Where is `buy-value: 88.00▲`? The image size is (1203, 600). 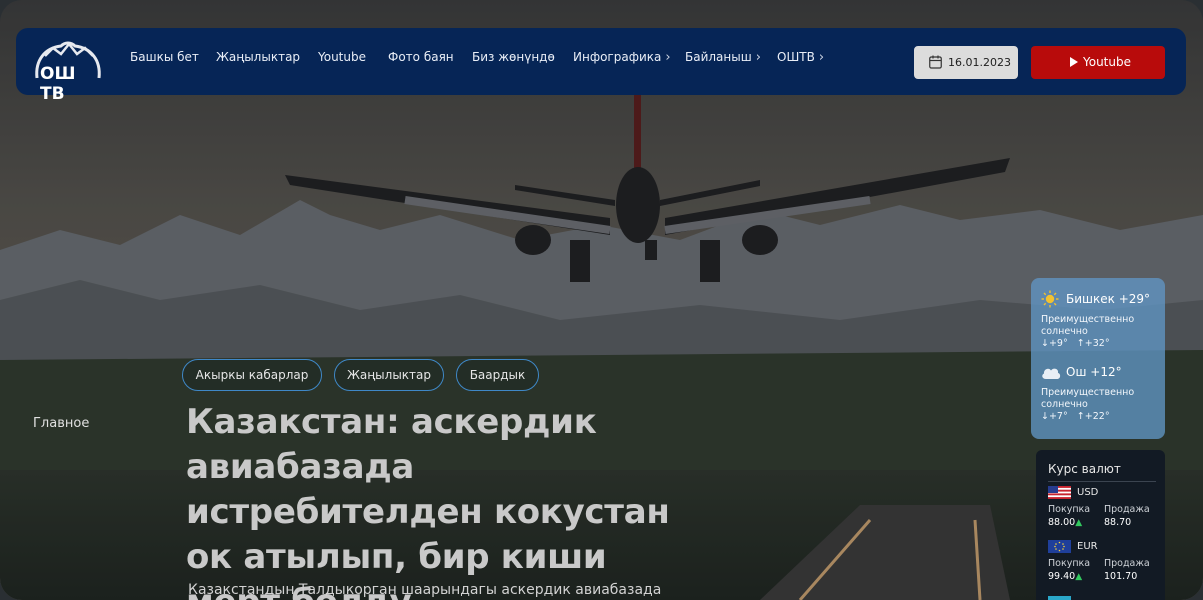
buy-value: 88.00▲ is located at coordinates (1065, 522).